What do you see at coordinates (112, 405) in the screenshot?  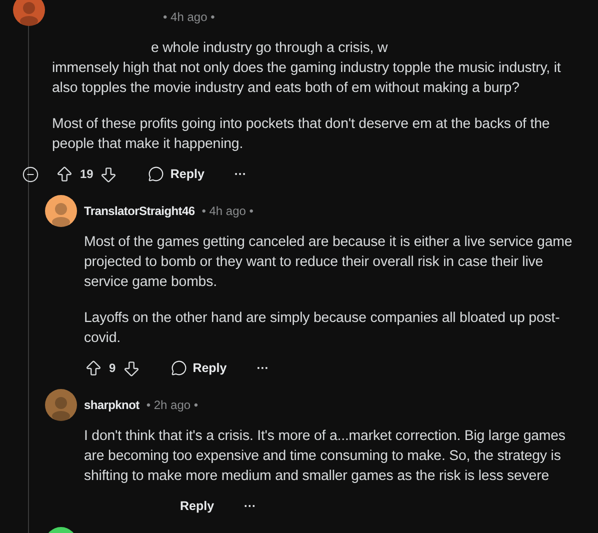 I see `username: sharpknot` at bounding box center [112, 405].